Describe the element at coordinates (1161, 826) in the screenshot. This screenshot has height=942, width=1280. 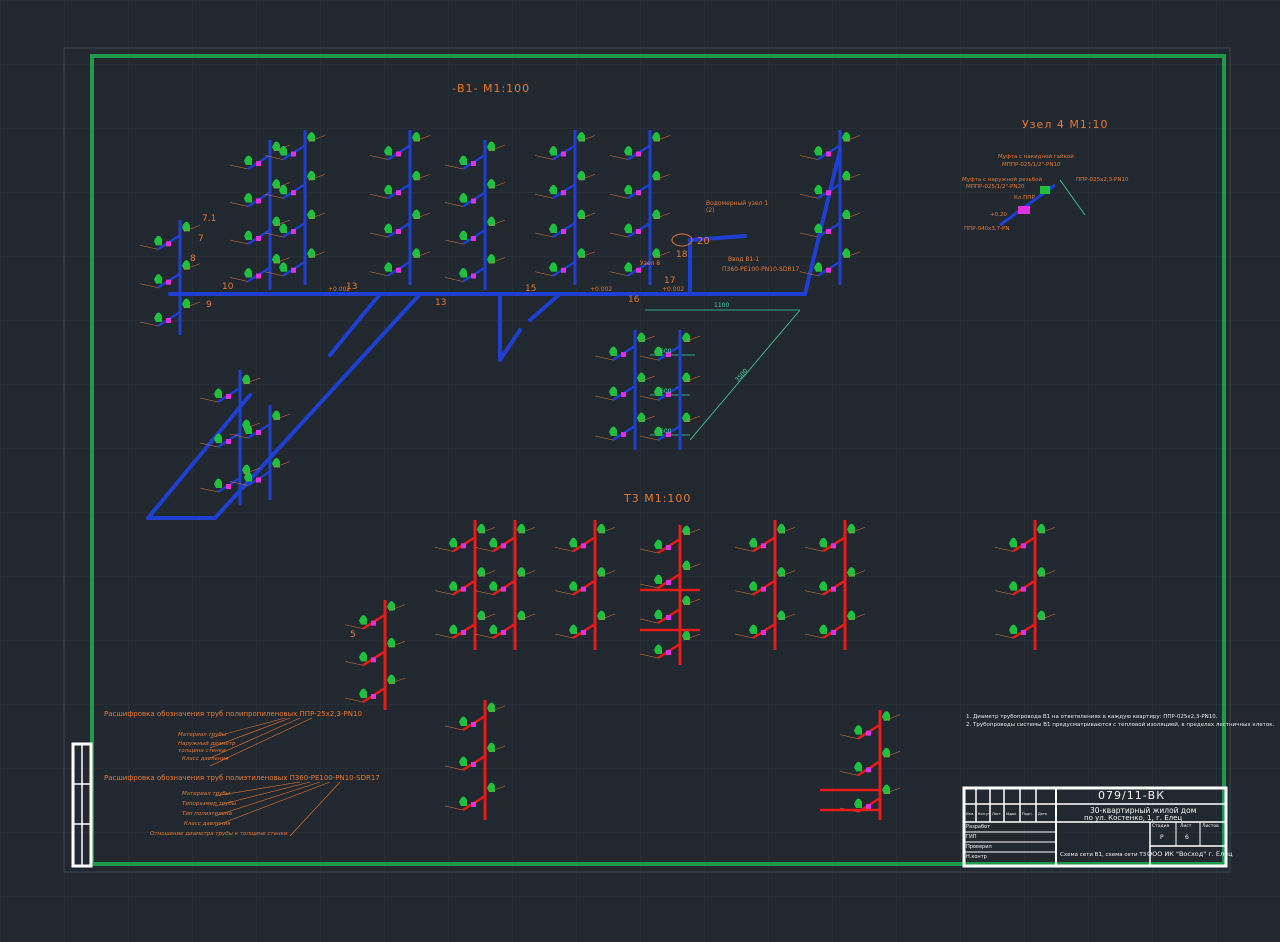
I see `stage-header: Стадия` at that location.